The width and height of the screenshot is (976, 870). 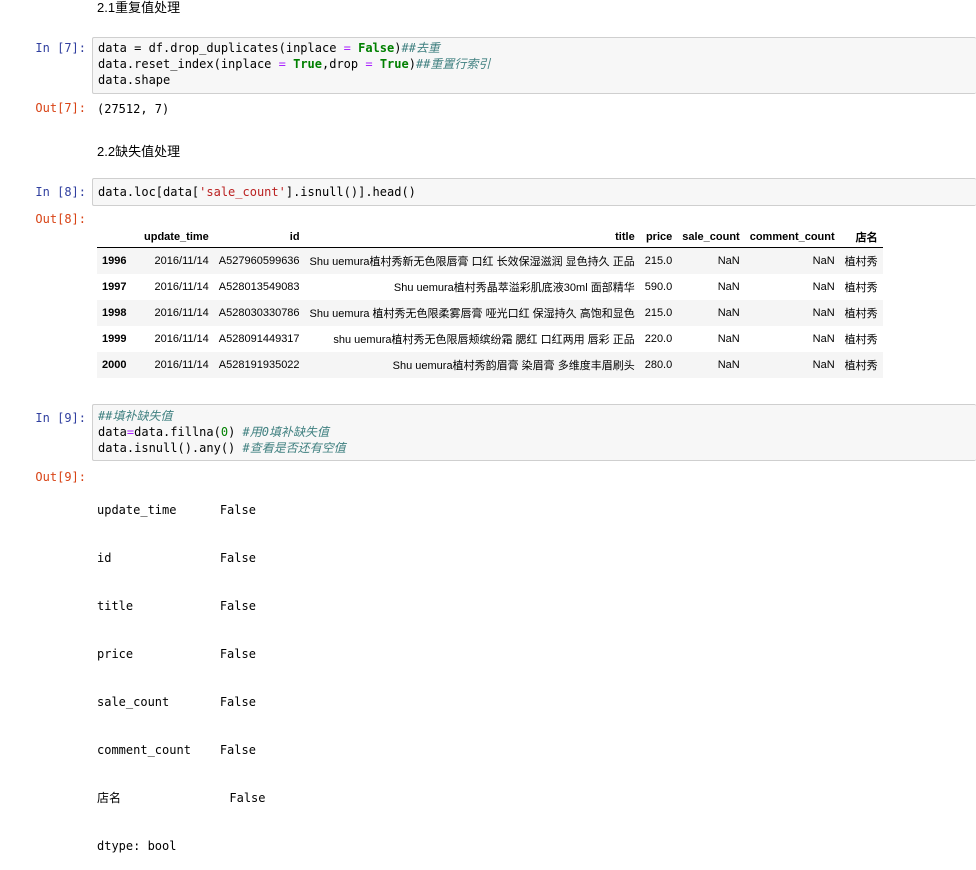 What do you see at coordinates (658, 287) in the screenshot?
I see `cell-price: 590.0` at bounding box center [658, 287].